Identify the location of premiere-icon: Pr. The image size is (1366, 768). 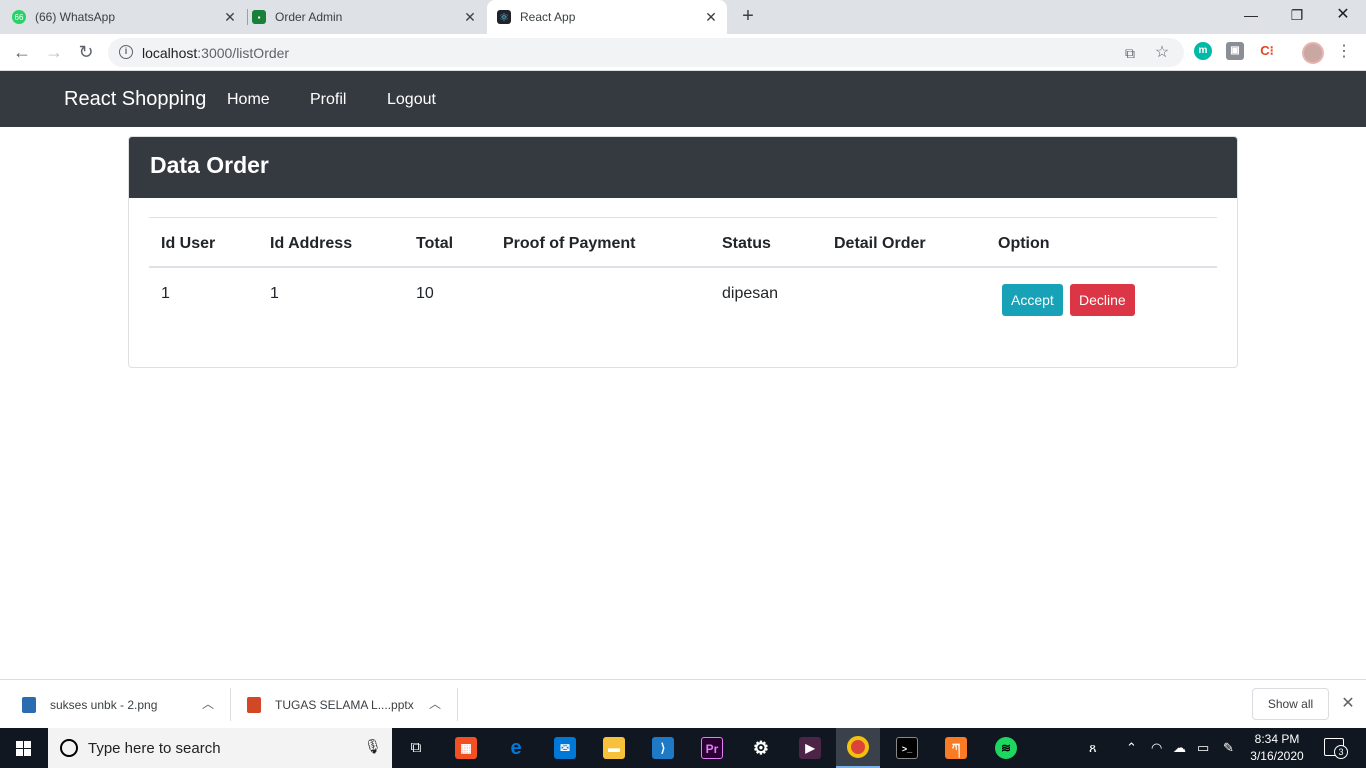
(712, 748).